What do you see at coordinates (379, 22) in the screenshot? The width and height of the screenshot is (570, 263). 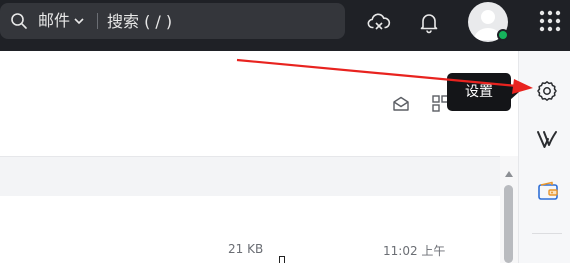 I see `cloud-sync-icon` at bounding box center [379, 22].